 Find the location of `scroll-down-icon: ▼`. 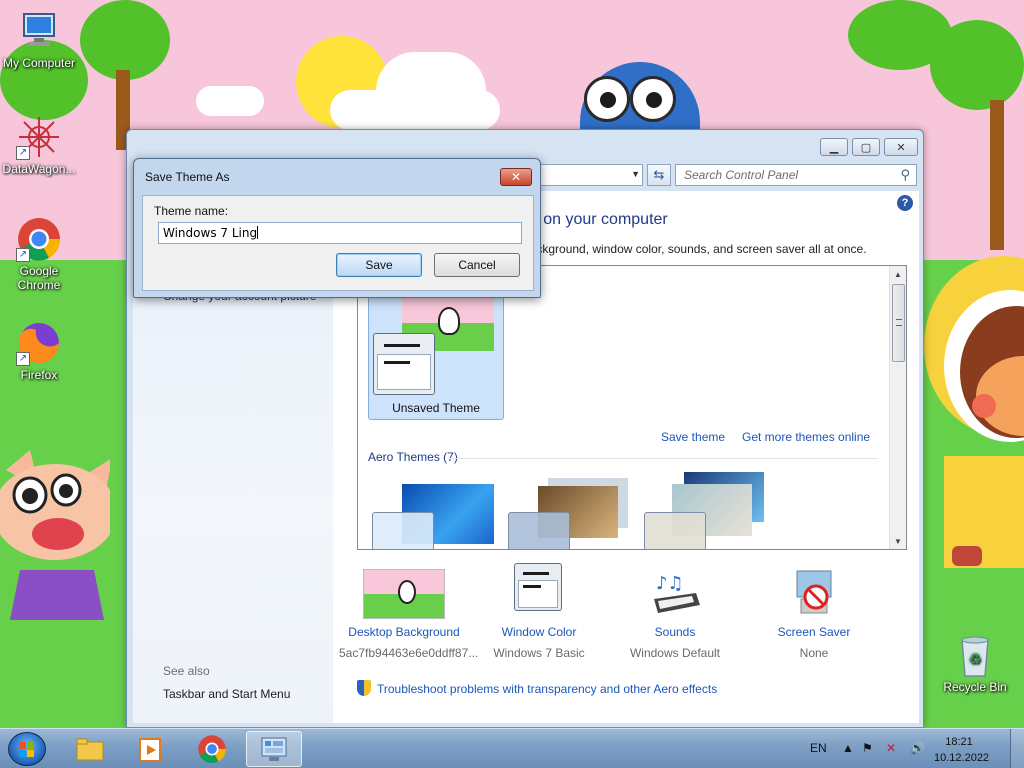

scroll-down-icon: ▼ is located at coordinates (898, 541).